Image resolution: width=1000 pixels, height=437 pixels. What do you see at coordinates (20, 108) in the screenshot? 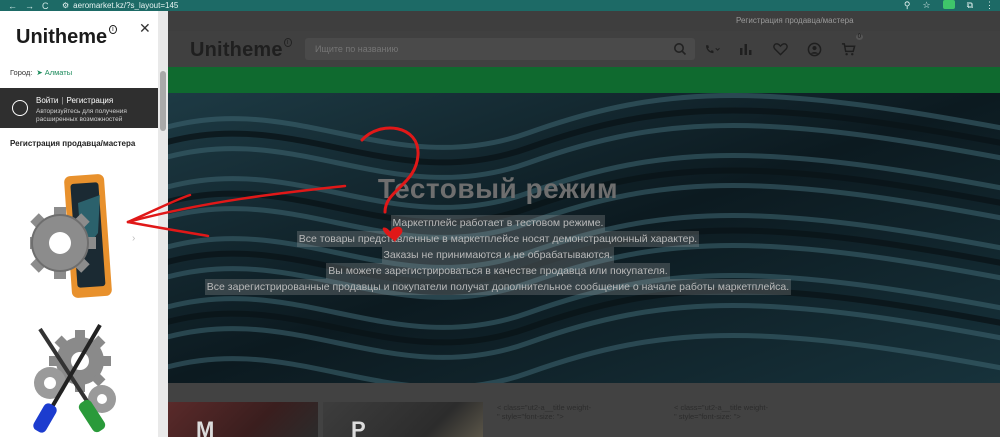
I see `user-avatar-icon` at bounding box center [20, 108].